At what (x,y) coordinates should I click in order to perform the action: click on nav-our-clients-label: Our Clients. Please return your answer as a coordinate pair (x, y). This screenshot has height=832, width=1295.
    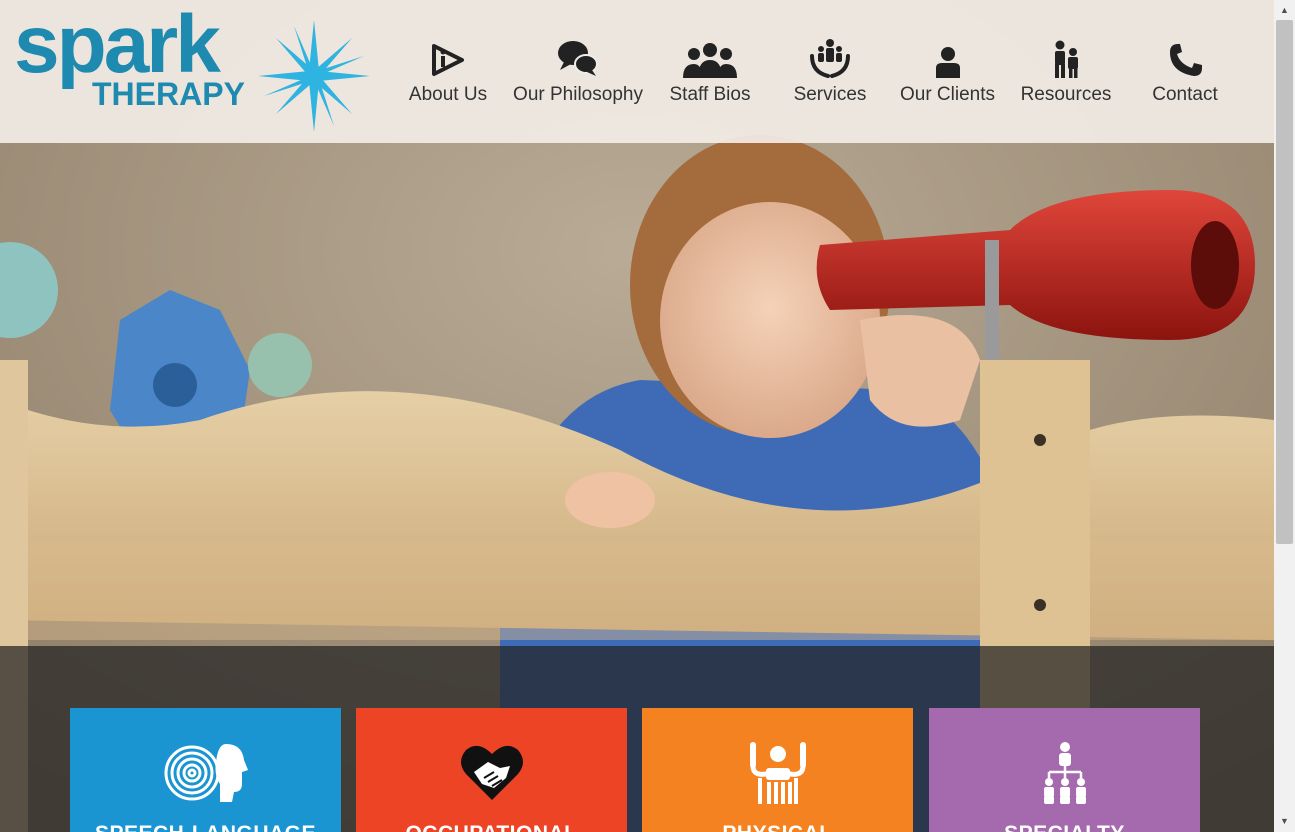
    Looking at the image, I should click on (947, 94).